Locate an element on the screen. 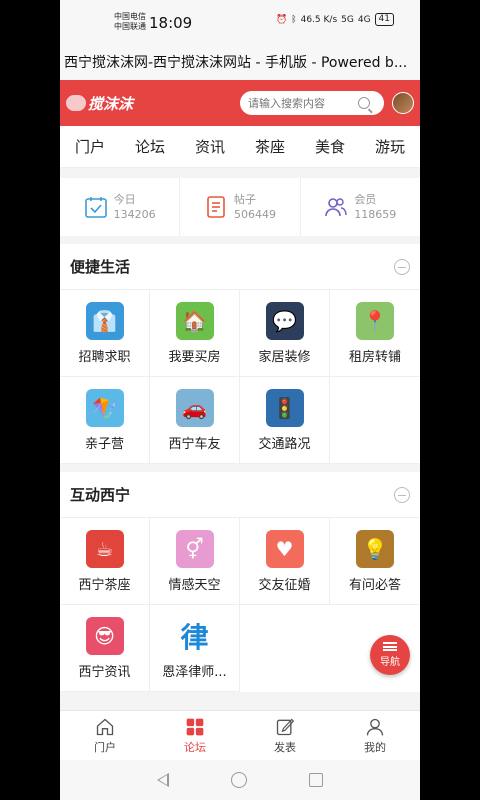 This screenshot has width=480, height=800. tab-teahouse: 茶座 is located at coordinates (270, 146).